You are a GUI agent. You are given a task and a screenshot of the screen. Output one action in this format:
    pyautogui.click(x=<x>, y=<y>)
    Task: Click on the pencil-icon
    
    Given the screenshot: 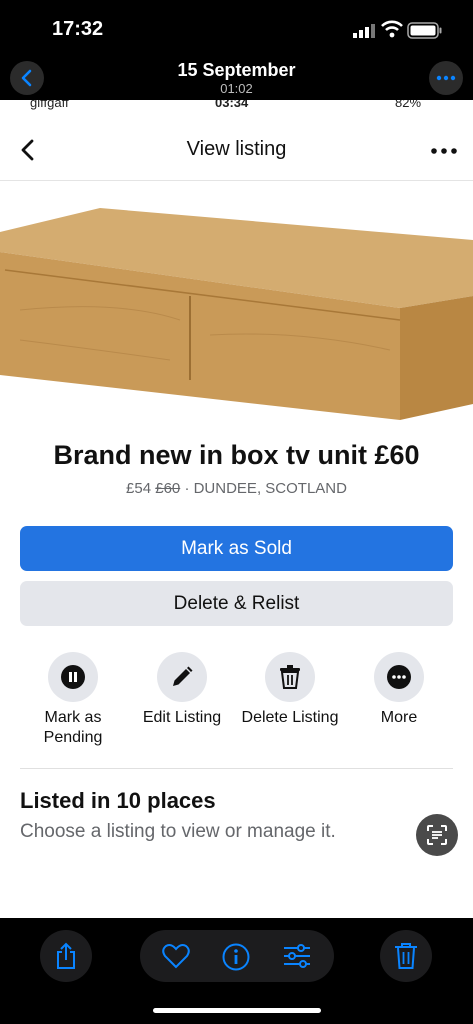 What is the action you would take?
    pyautogui.click(x=183, y=676)
    